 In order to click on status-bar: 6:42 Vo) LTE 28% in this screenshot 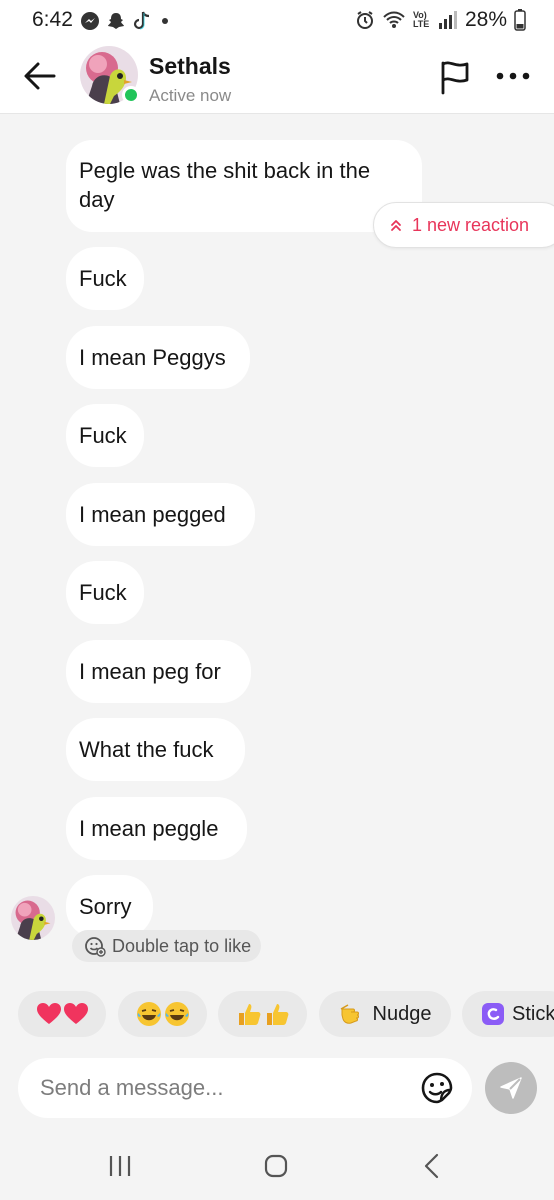, I will do `click(277, 22)`.